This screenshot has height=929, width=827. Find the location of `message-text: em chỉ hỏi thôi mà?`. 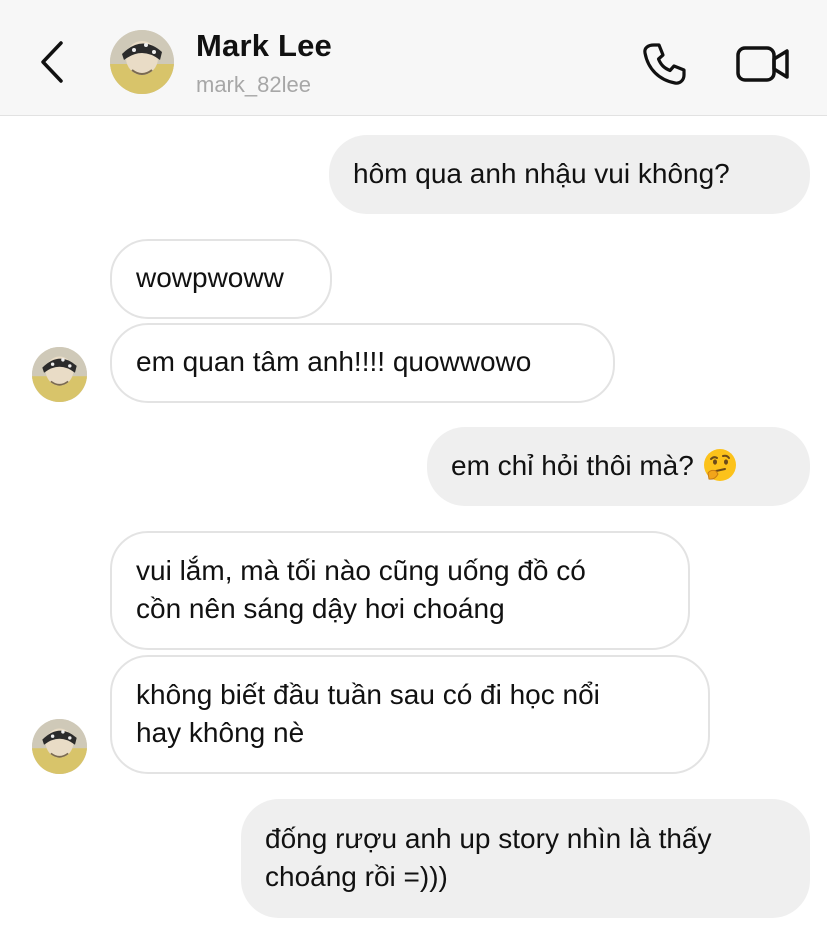

message-text: em chỉ hỏi thôi mà? is located at coordinates (572, 465).